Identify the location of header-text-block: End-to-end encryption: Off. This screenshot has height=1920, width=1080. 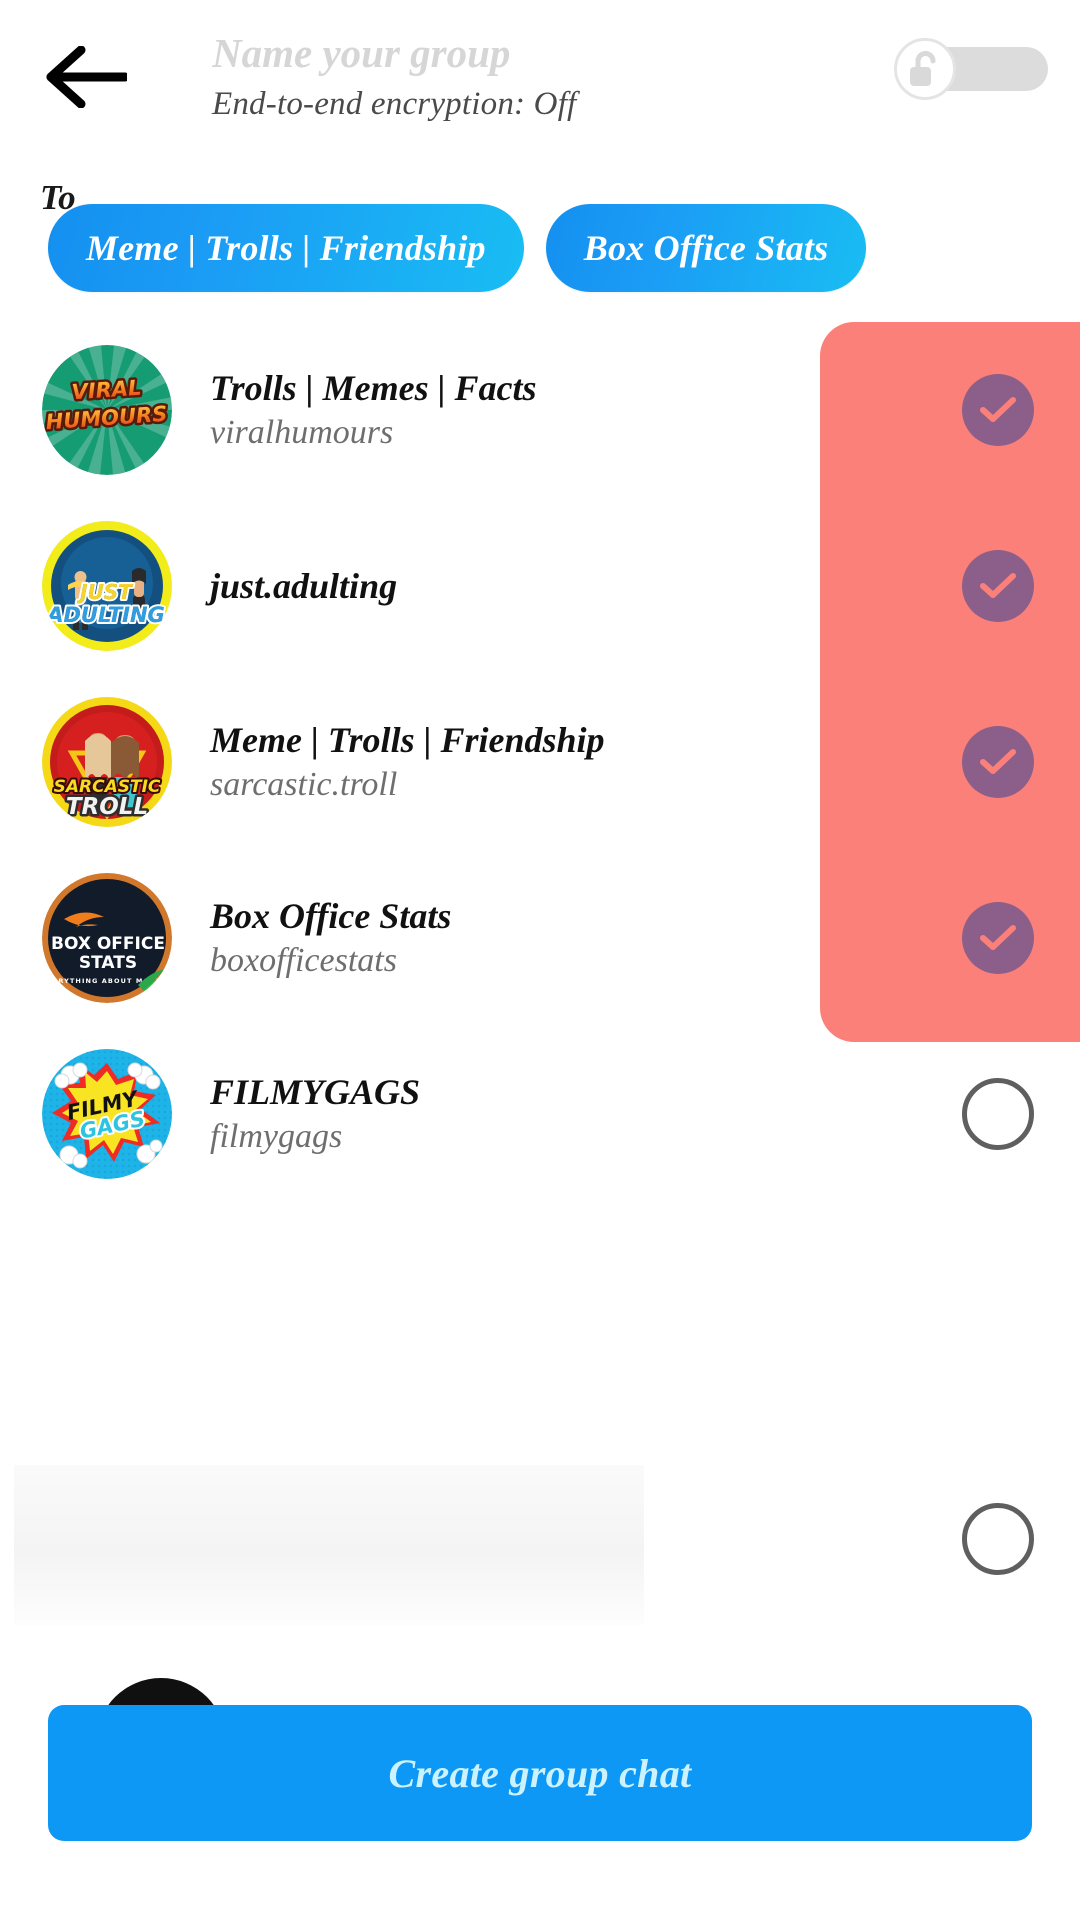
(522, 77).